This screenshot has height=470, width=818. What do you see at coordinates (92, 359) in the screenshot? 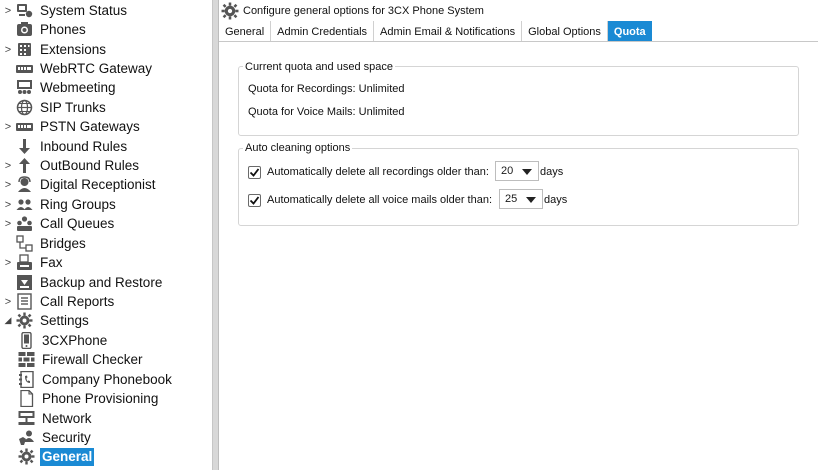
I see `tree-item-label: Firewall Checker` at bounding box center [92, 359].